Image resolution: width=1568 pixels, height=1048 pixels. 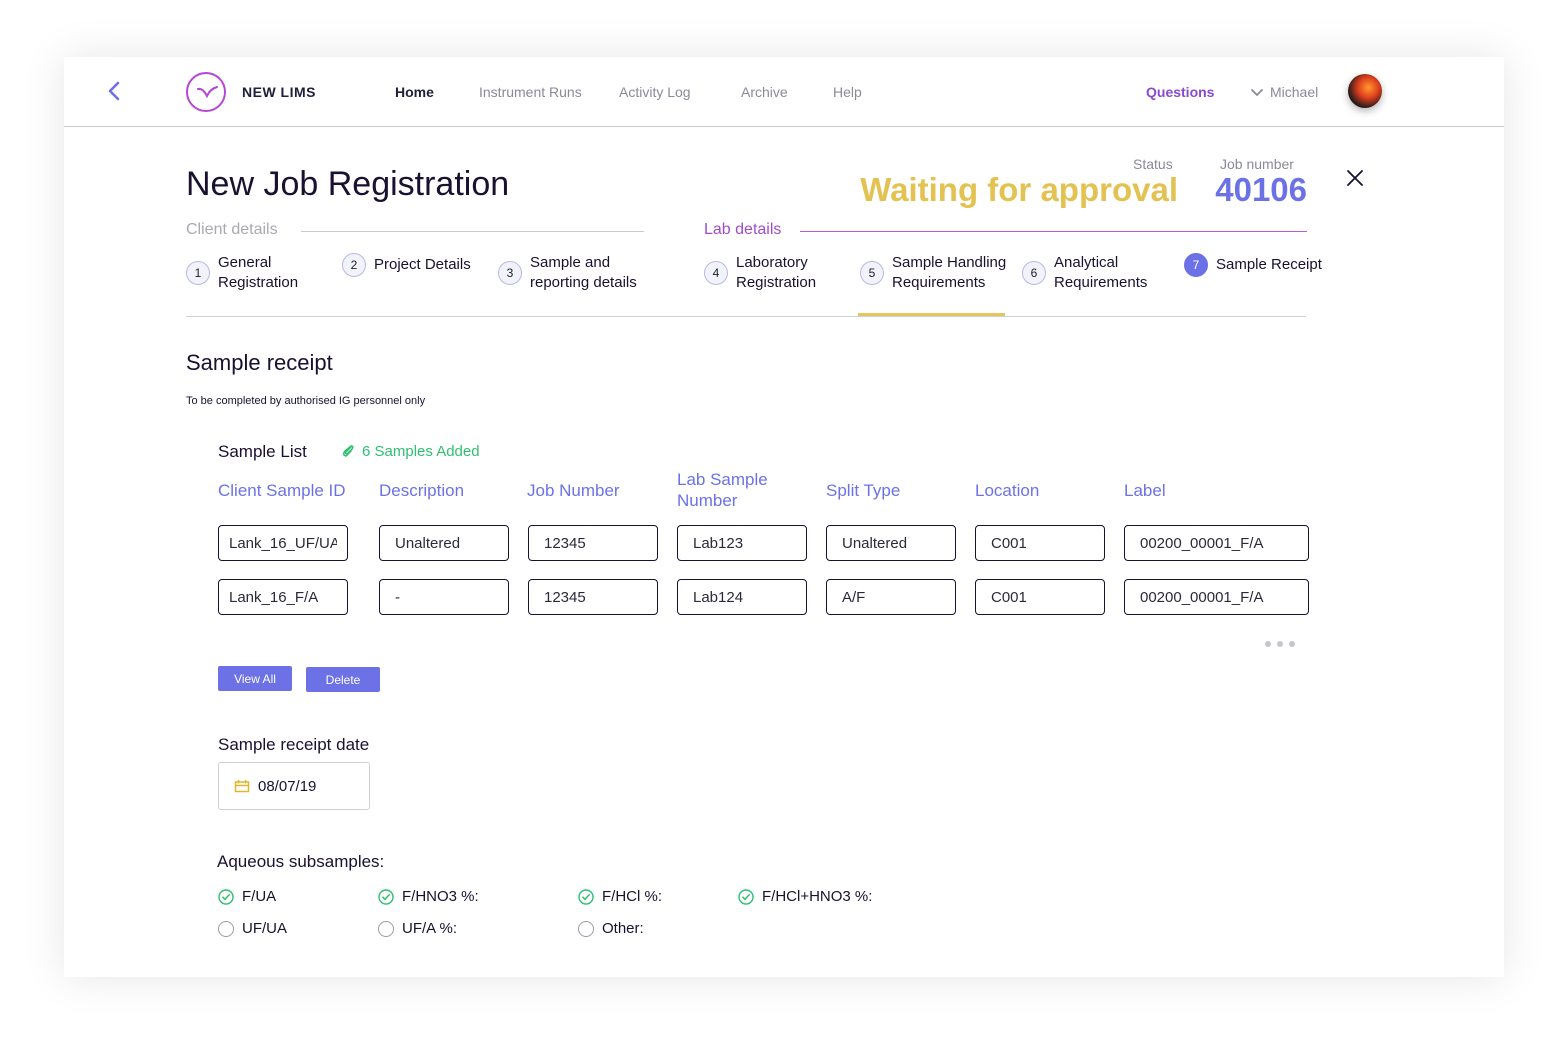 What do you see at coordinates (1180, 92) in the screenshot?
I see `questions-link: Questions` at bounding box center [1180, 92].